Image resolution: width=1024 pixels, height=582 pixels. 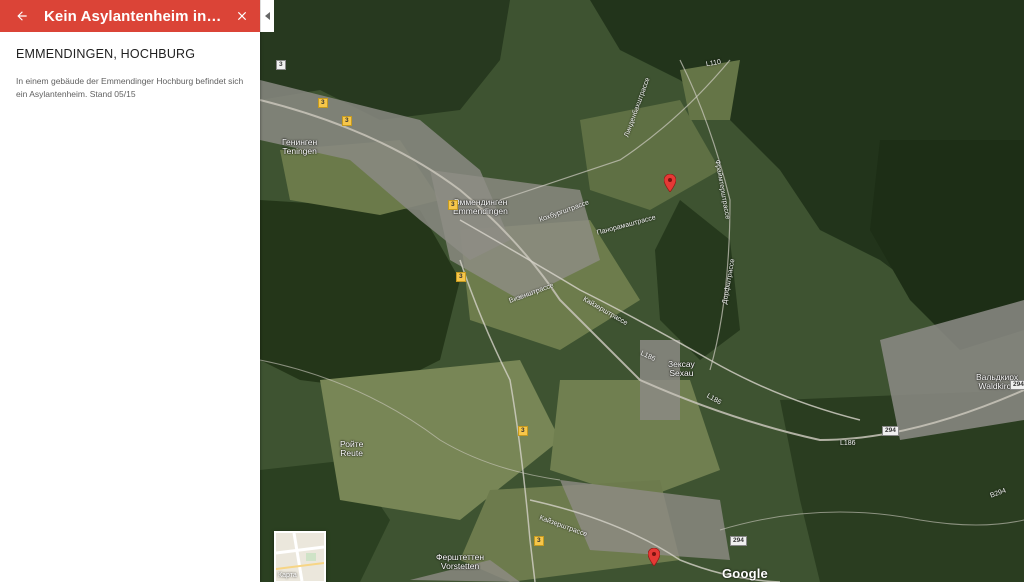 I want to click on close-icon, so click(x=242, y=16).